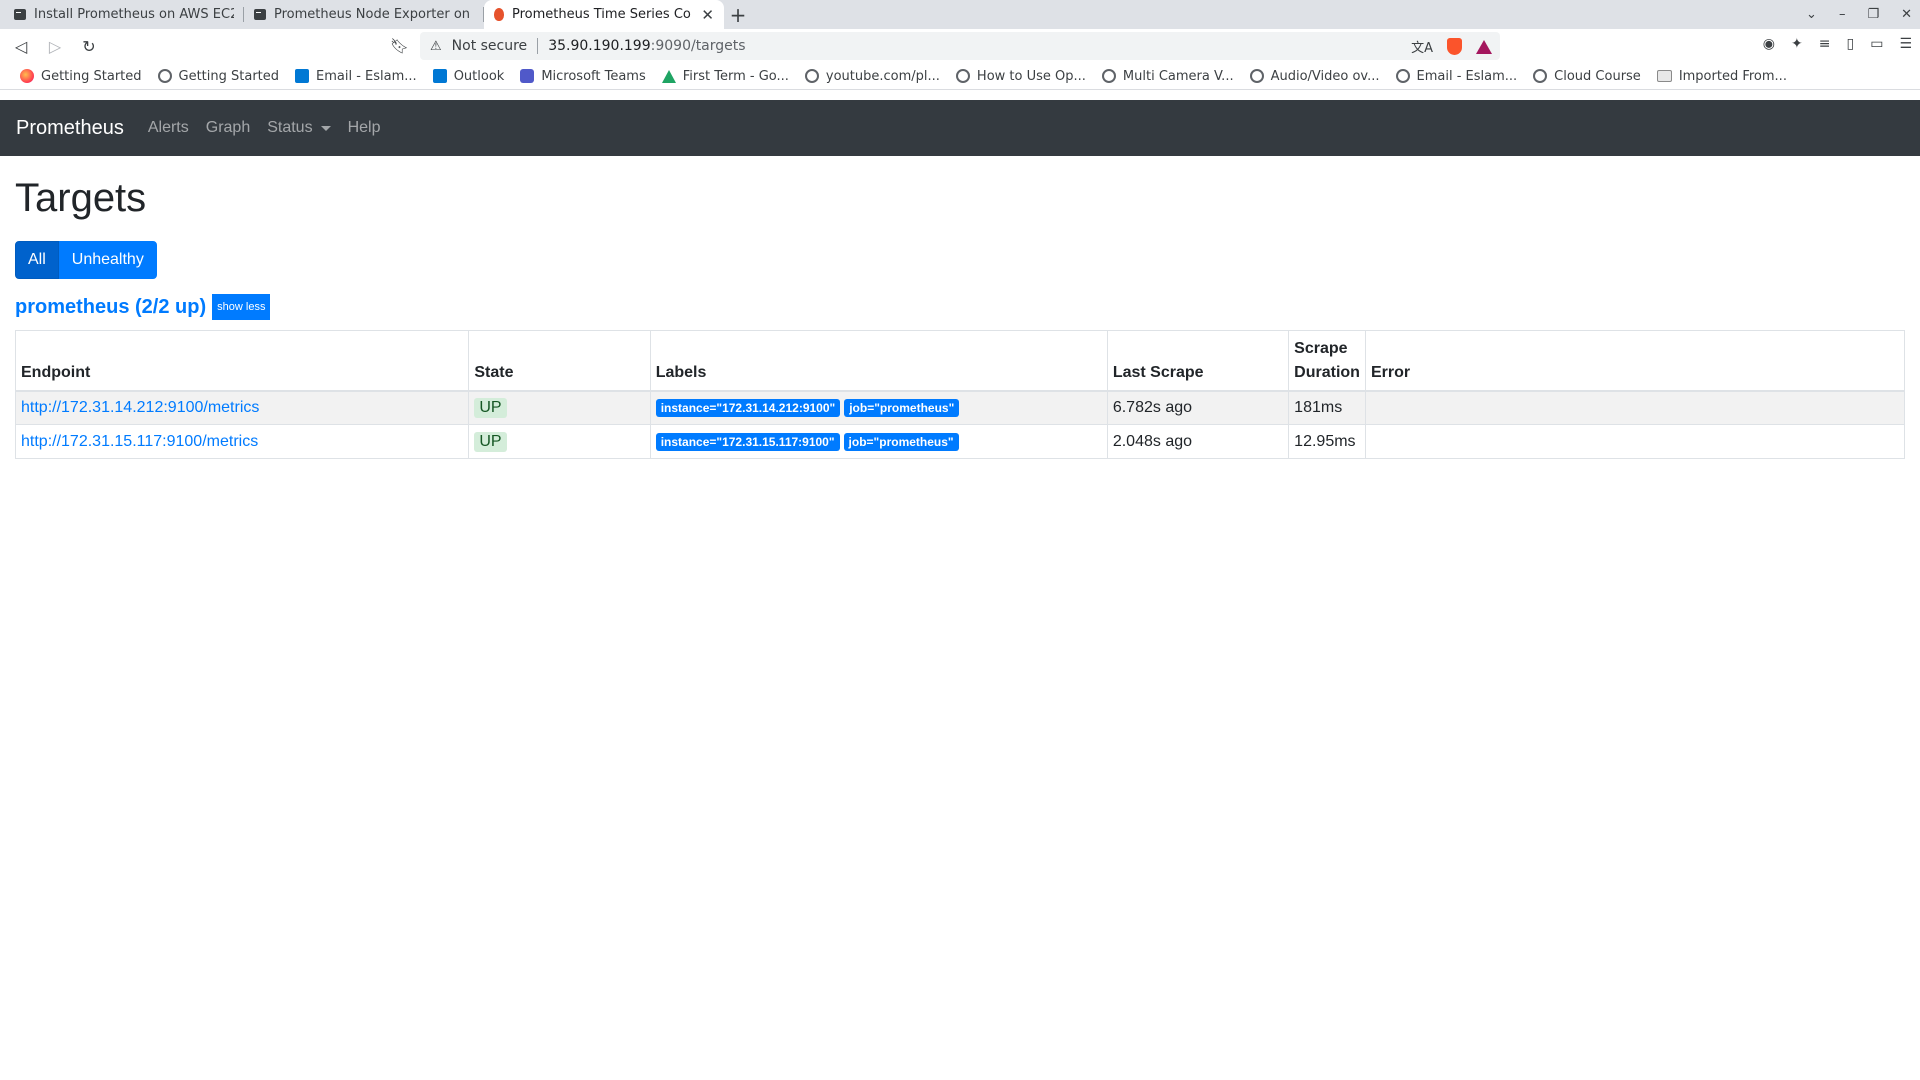 The height and width of the screenshot is (1080, 1920). I want to click on nav-graph: Graph, so click(228, 128).